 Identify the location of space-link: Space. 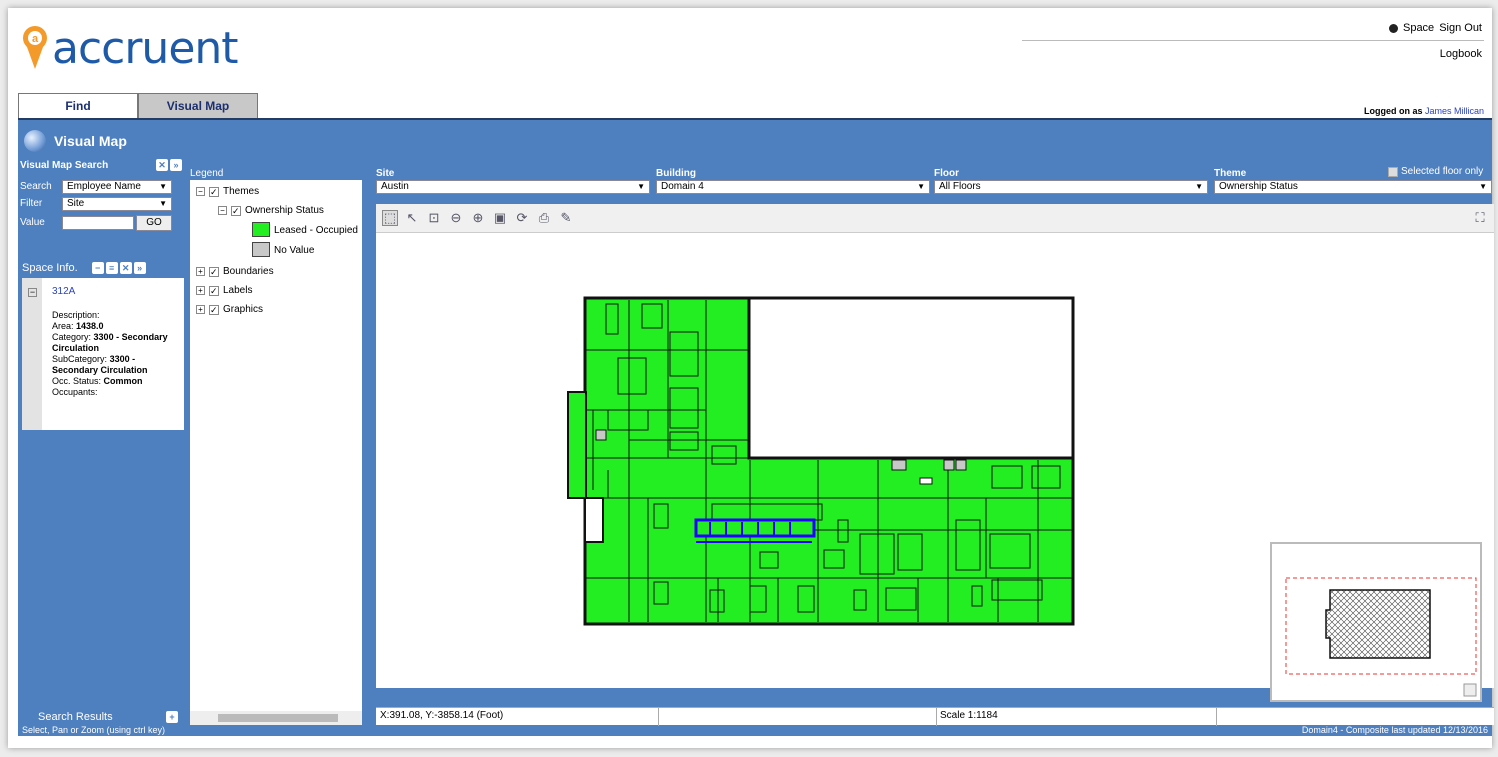
(1418, 28).